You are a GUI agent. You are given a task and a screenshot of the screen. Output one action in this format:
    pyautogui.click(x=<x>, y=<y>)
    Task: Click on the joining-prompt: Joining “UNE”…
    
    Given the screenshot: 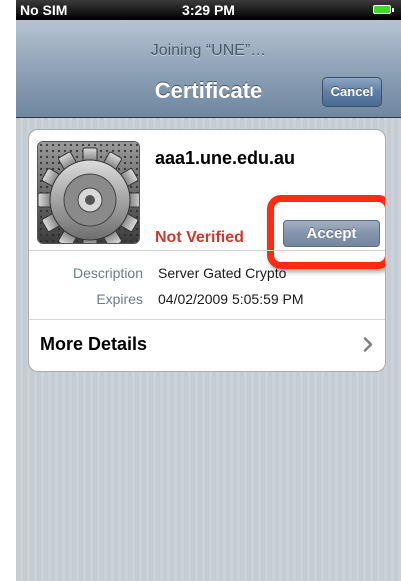 What is the action you would take?
    pyautogui.click(x=208, y=50)
    